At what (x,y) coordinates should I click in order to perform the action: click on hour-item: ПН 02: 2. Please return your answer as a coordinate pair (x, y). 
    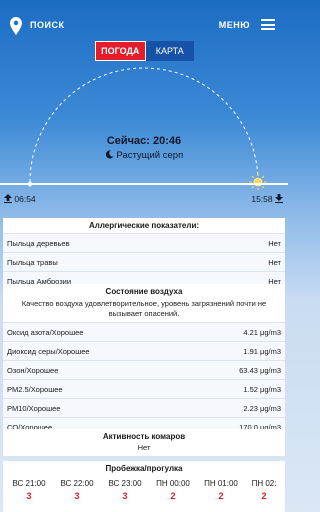
    Looking at the image, I should click on (264, 490).